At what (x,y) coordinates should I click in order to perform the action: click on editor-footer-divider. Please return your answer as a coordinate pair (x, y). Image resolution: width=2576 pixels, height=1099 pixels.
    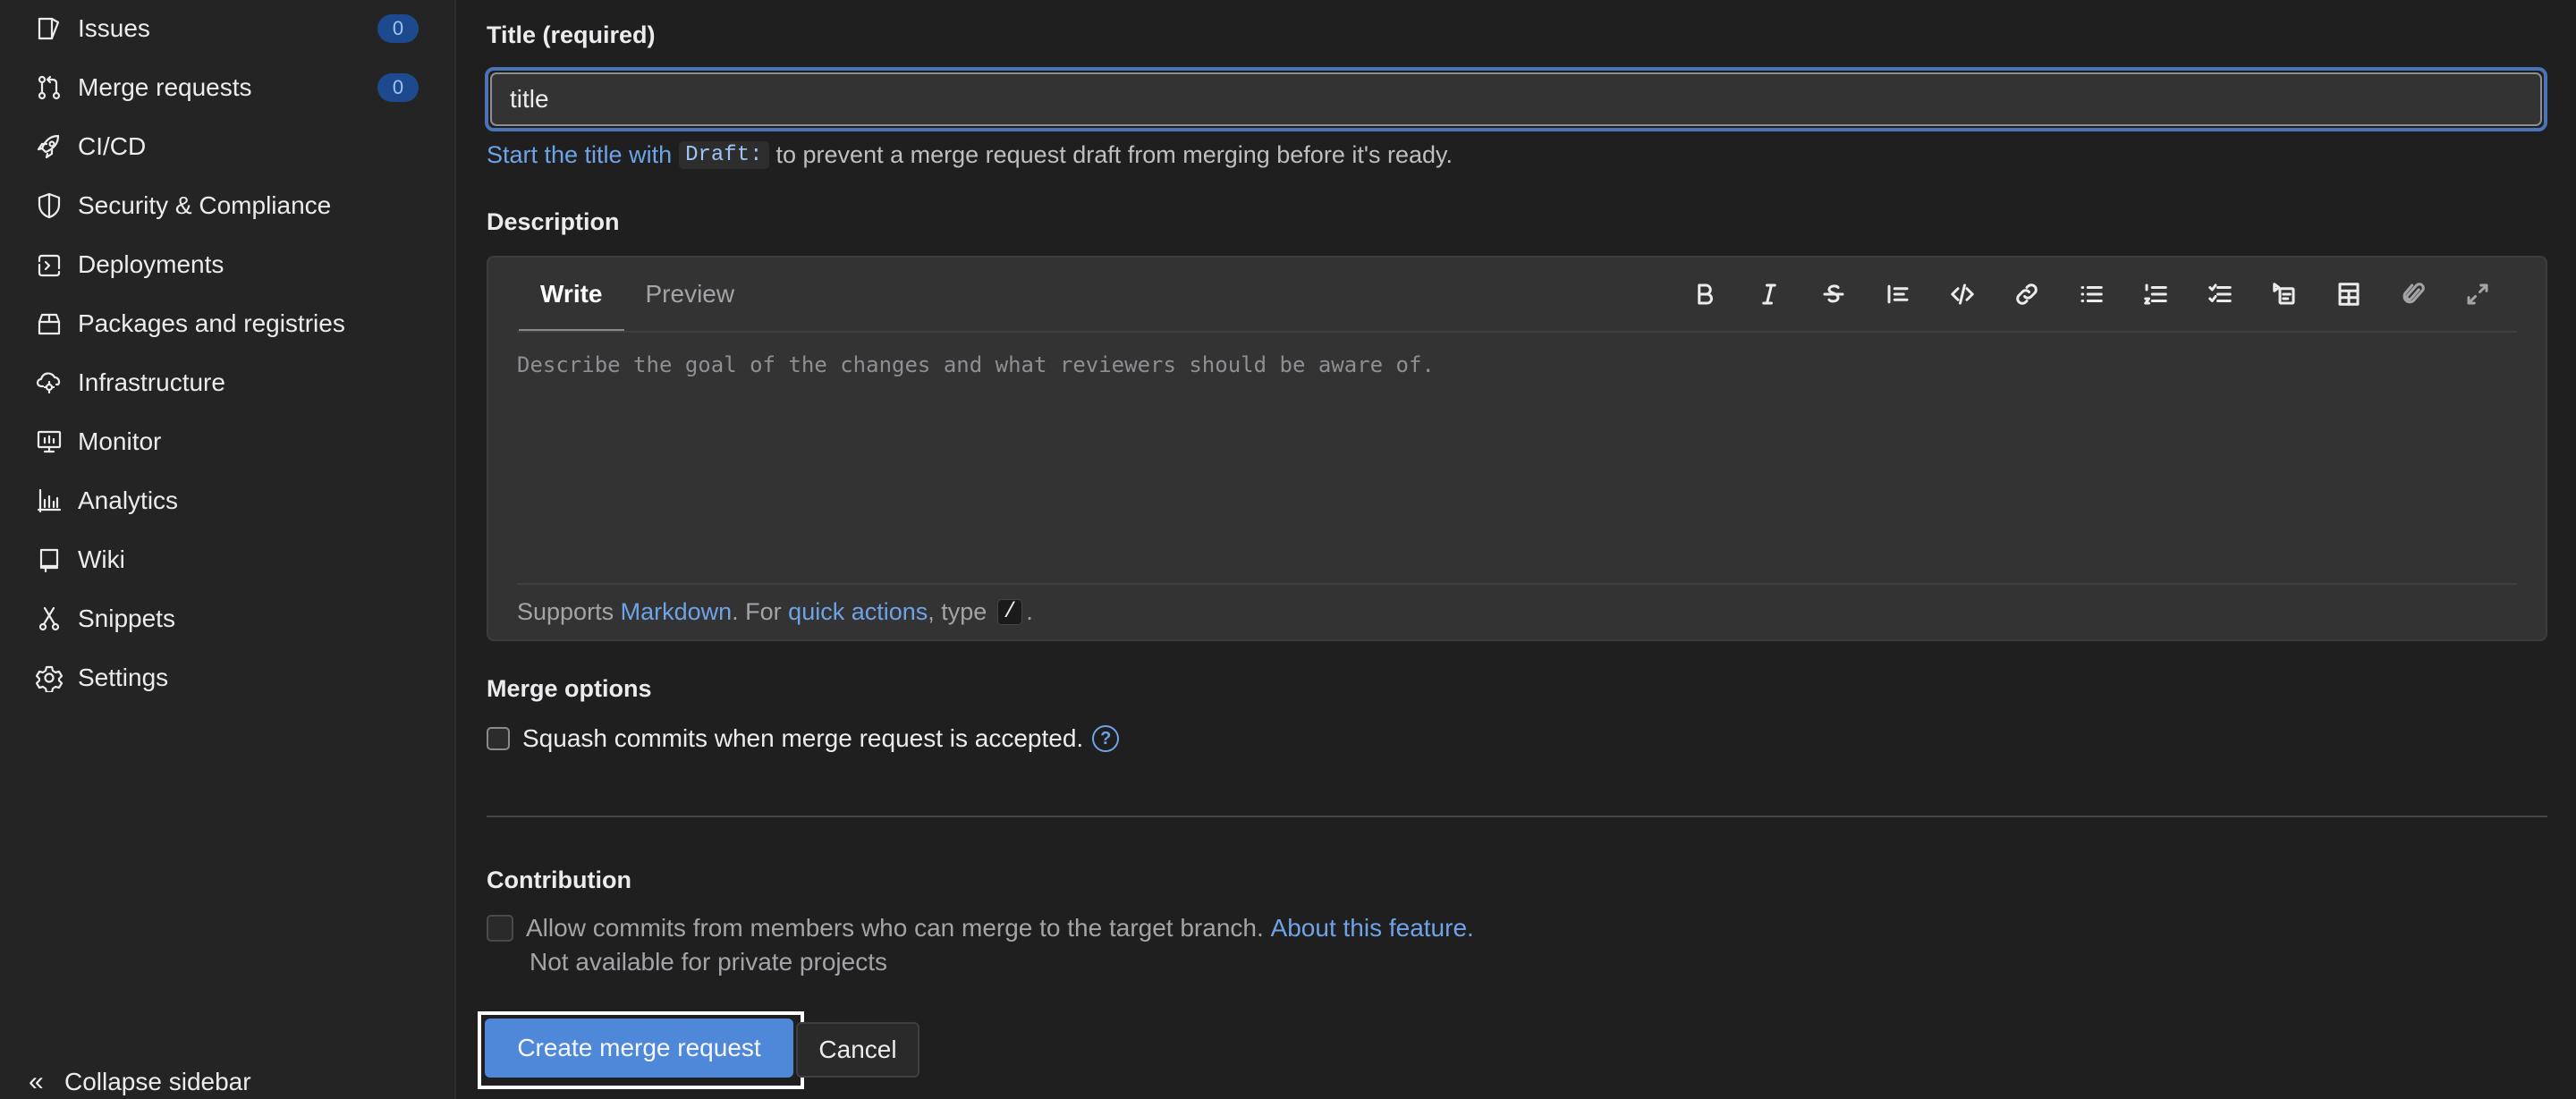
    Looking at the image, I should click on (1517, 584).